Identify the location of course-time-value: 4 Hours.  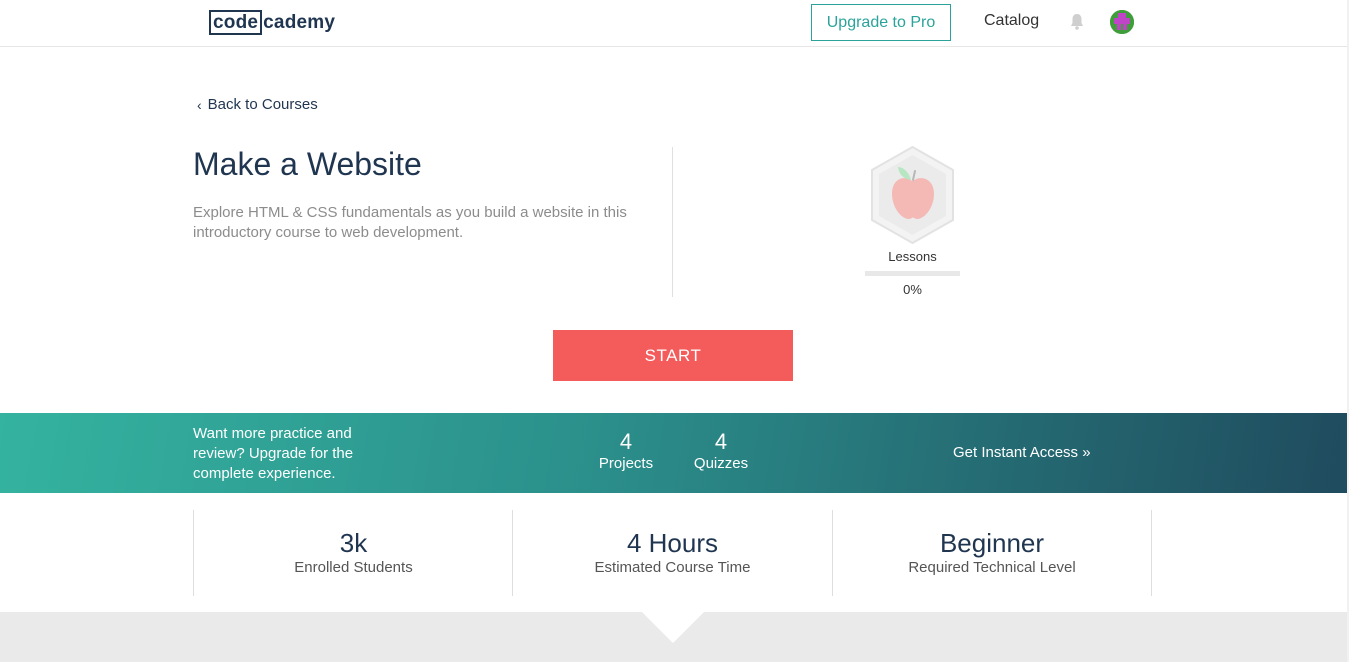
(672, 543).